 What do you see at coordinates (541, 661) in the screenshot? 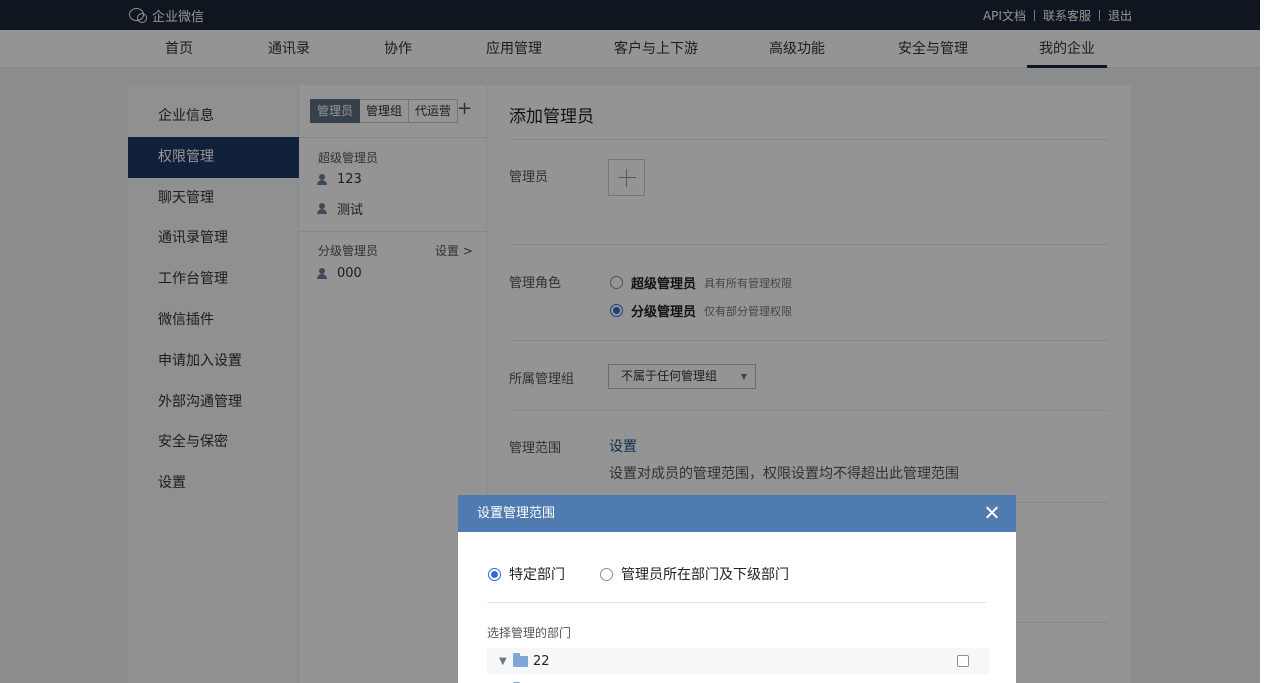
I see `dept-name: 22` at bounding box center [541, 661].